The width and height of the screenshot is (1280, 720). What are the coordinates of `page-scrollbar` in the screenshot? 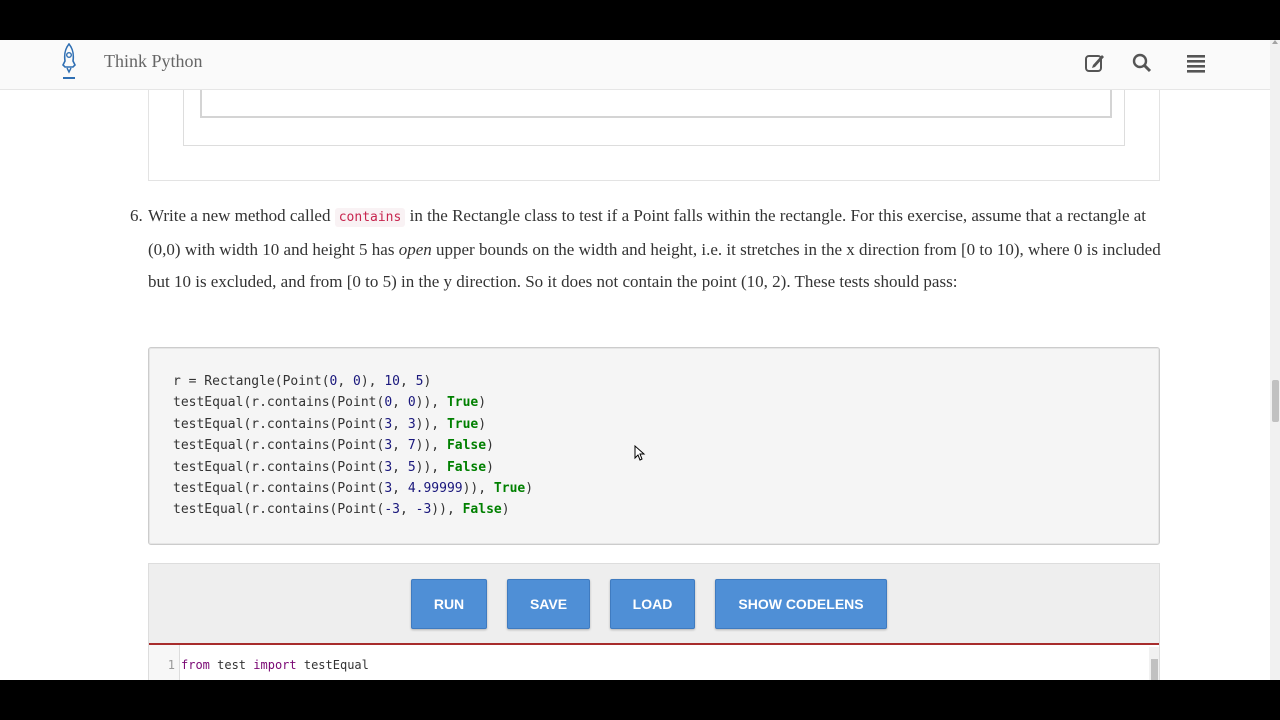 It's located at (1275, 360).